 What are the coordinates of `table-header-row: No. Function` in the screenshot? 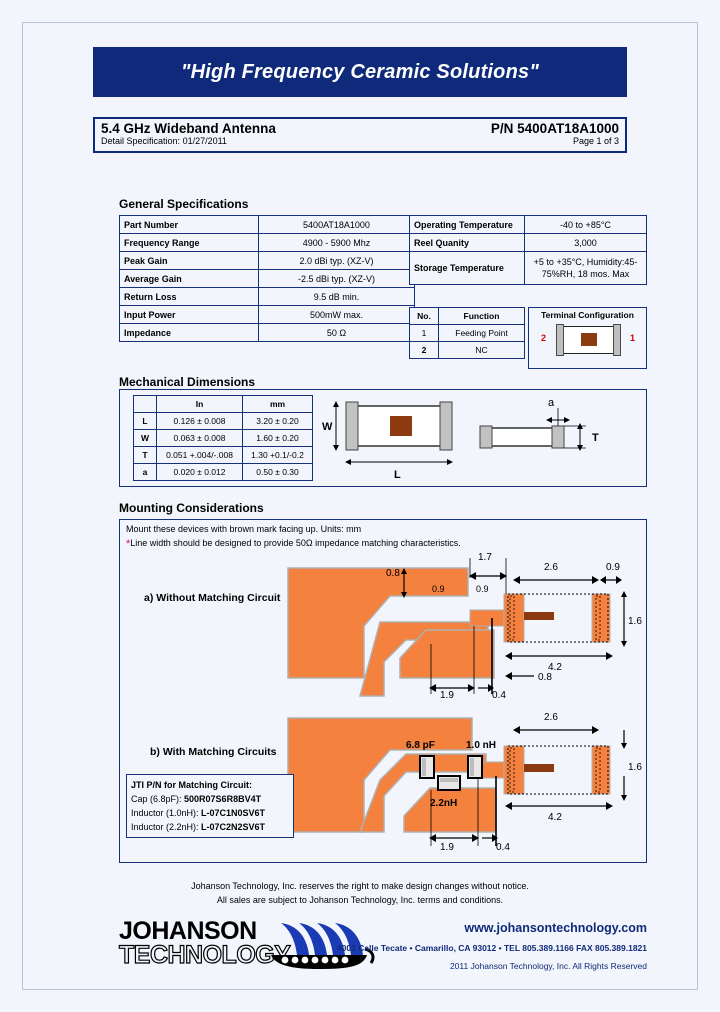 It's located at (467, 316).